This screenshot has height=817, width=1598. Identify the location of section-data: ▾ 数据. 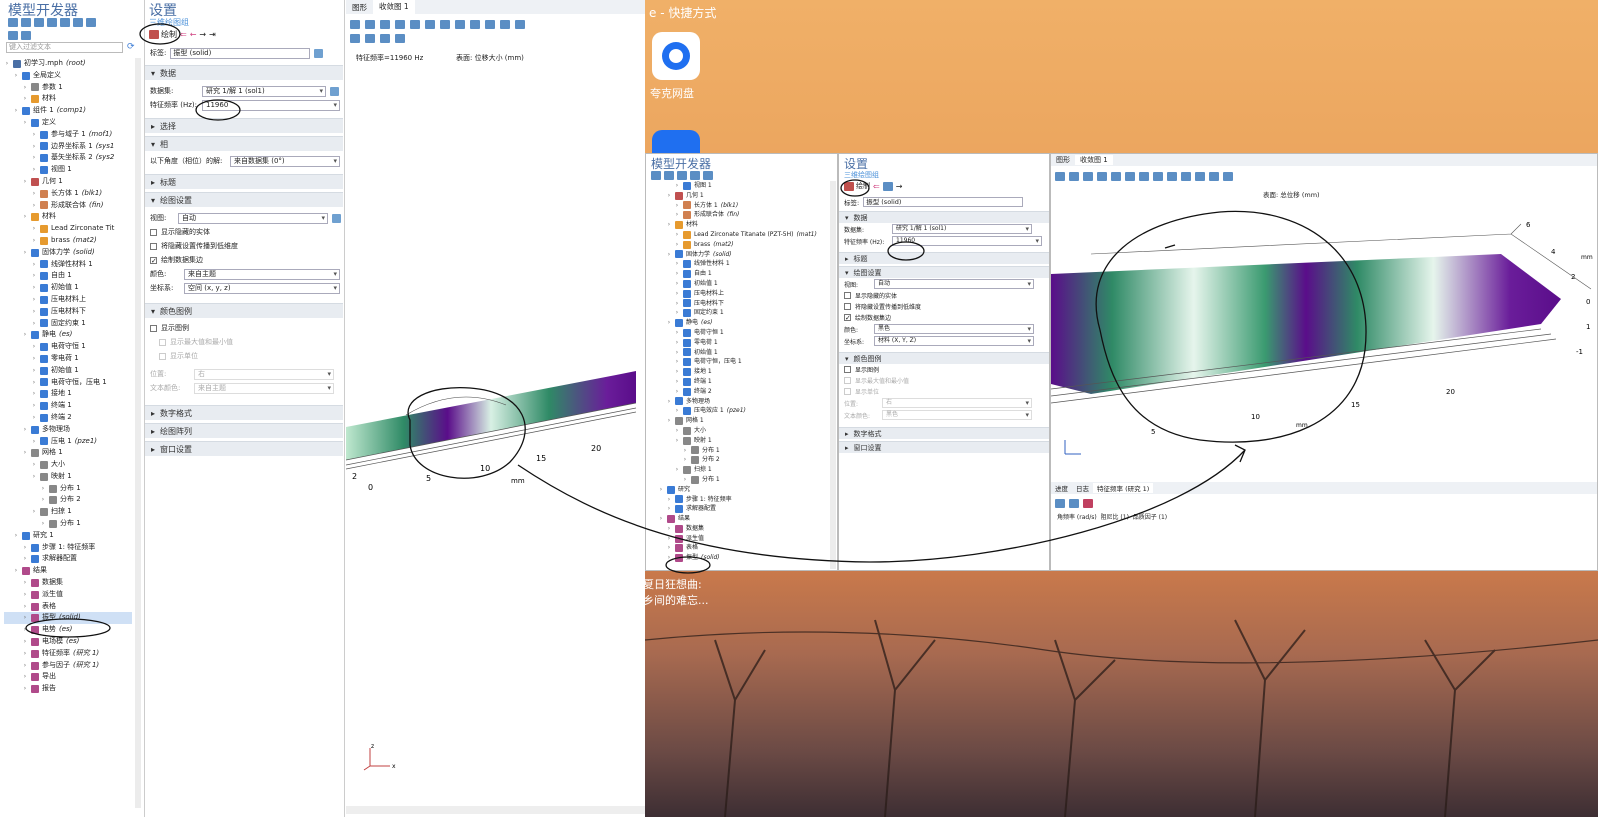
(244, 72).